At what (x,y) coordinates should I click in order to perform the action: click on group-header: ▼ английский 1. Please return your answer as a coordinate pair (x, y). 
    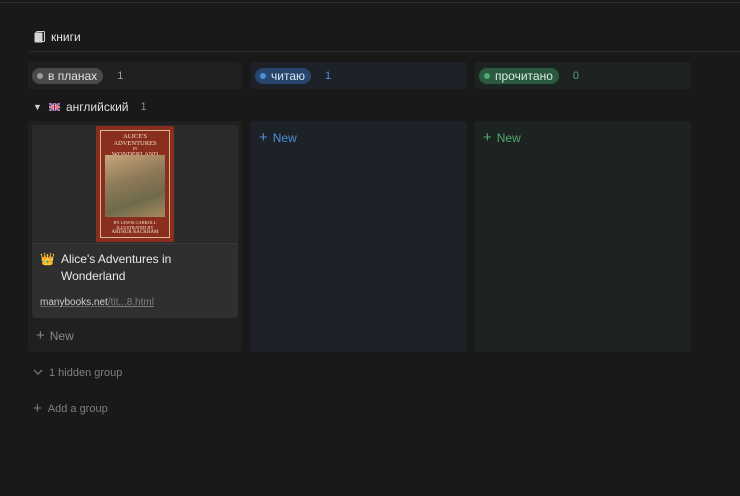
    Looking at the image, I should click on (90, 107).